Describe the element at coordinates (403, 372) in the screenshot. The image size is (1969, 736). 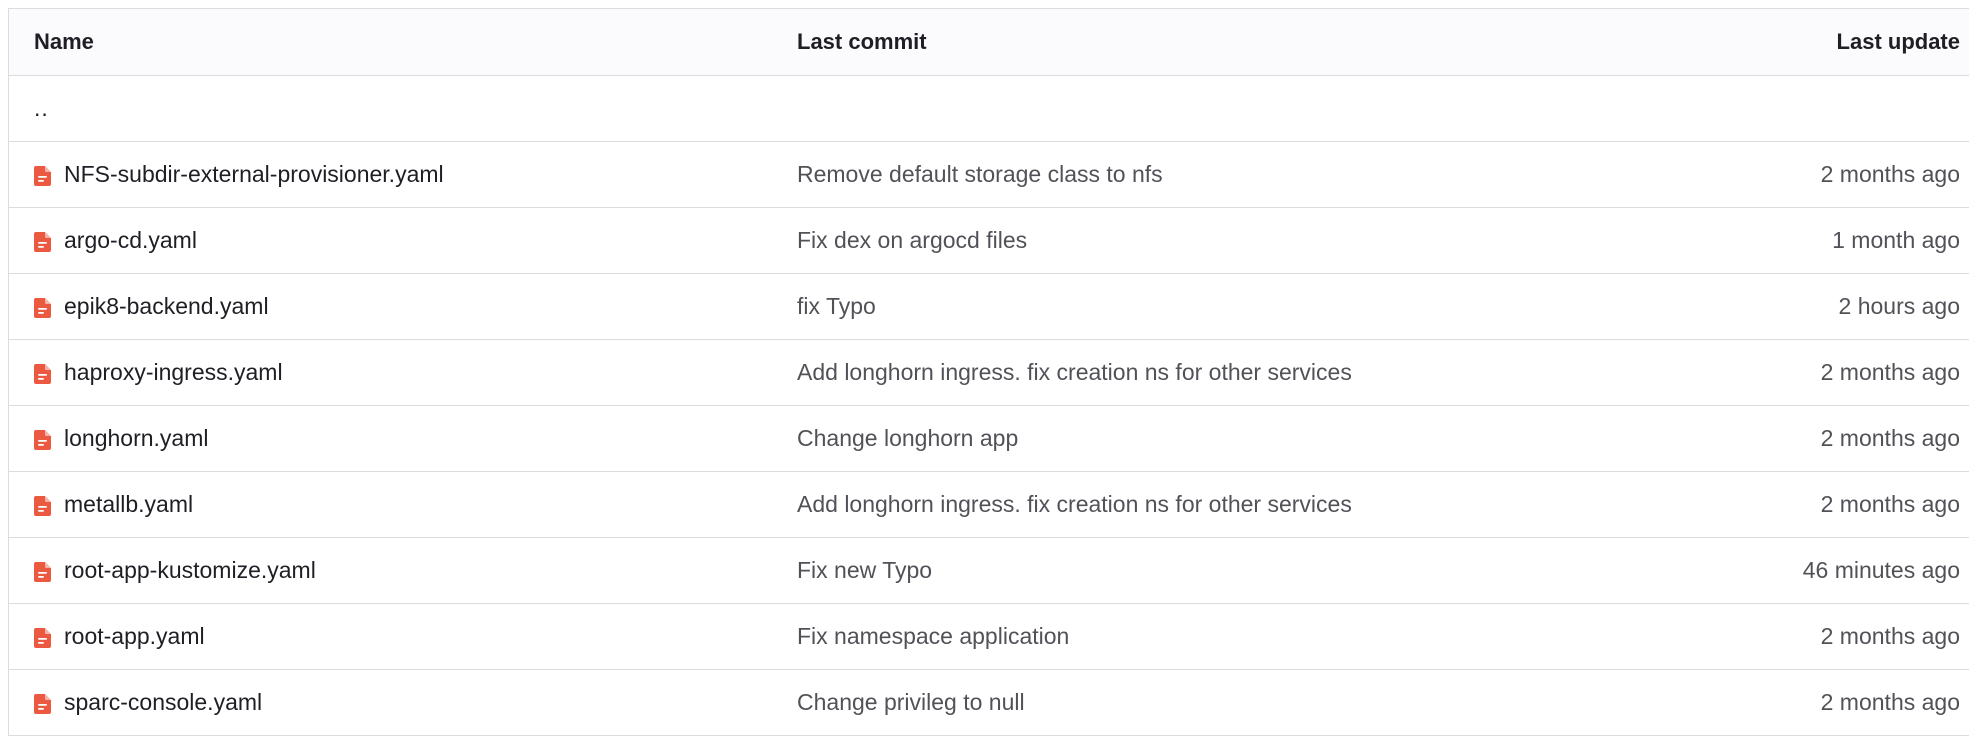
I see `file-name-cell: haproxy-ingress.yaml` at that location.